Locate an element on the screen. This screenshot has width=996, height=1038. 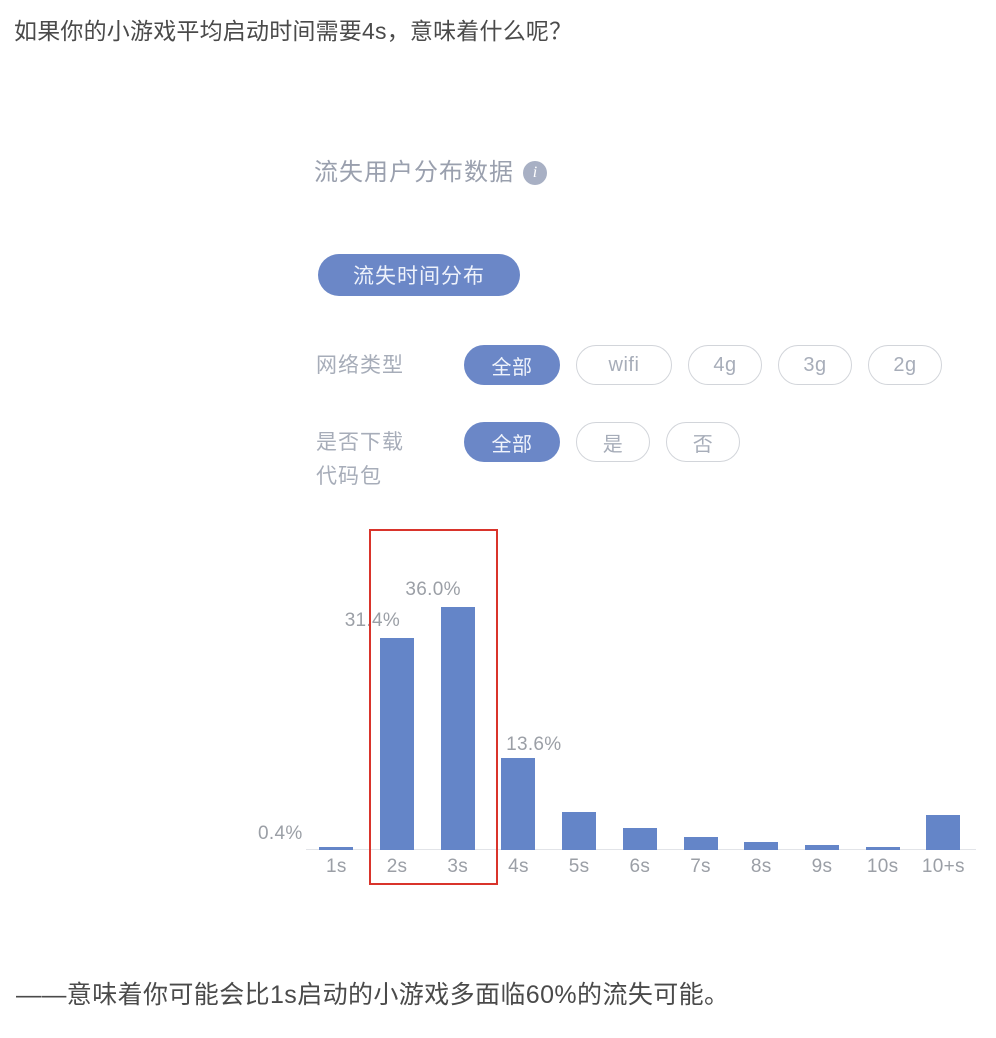
chip-network-4g: 4g is located at coordinates (725, 365).